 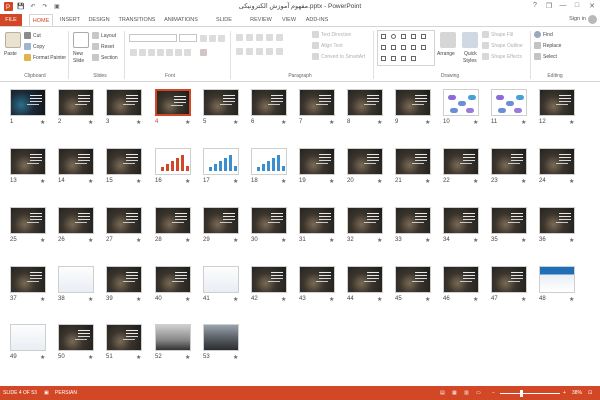 I want to click on close-button: ✕, so click(x=592, y=5).